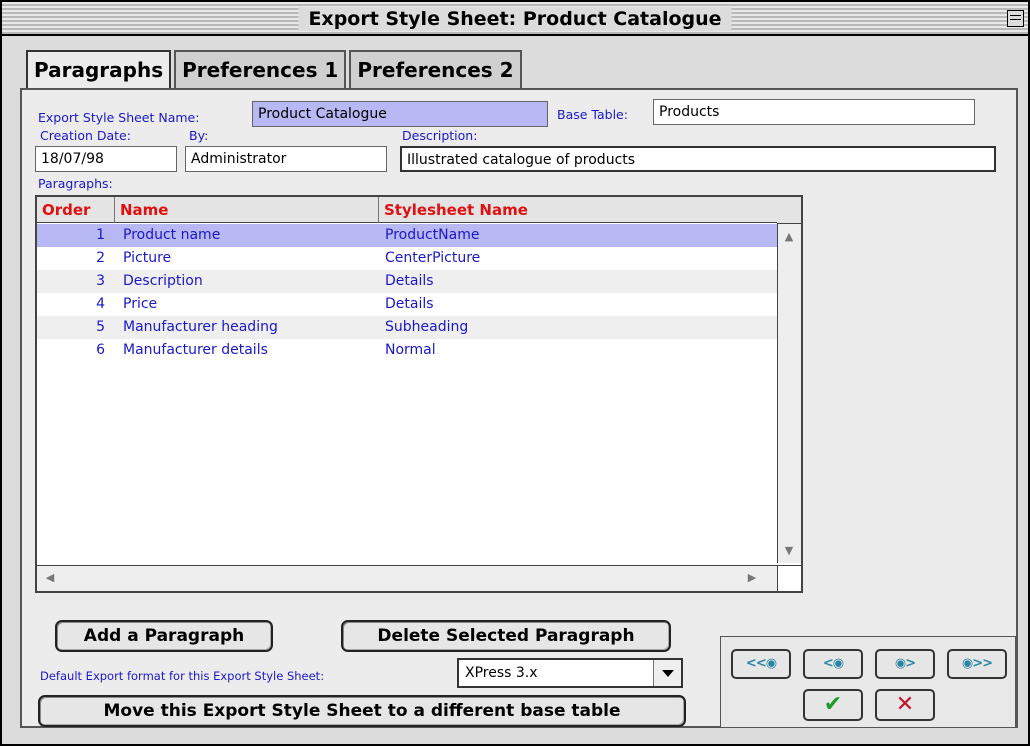 This screenshot has width=1030, height=746. I want to click on scroll-left-arrow-icon: ◀, so click(50, 577).